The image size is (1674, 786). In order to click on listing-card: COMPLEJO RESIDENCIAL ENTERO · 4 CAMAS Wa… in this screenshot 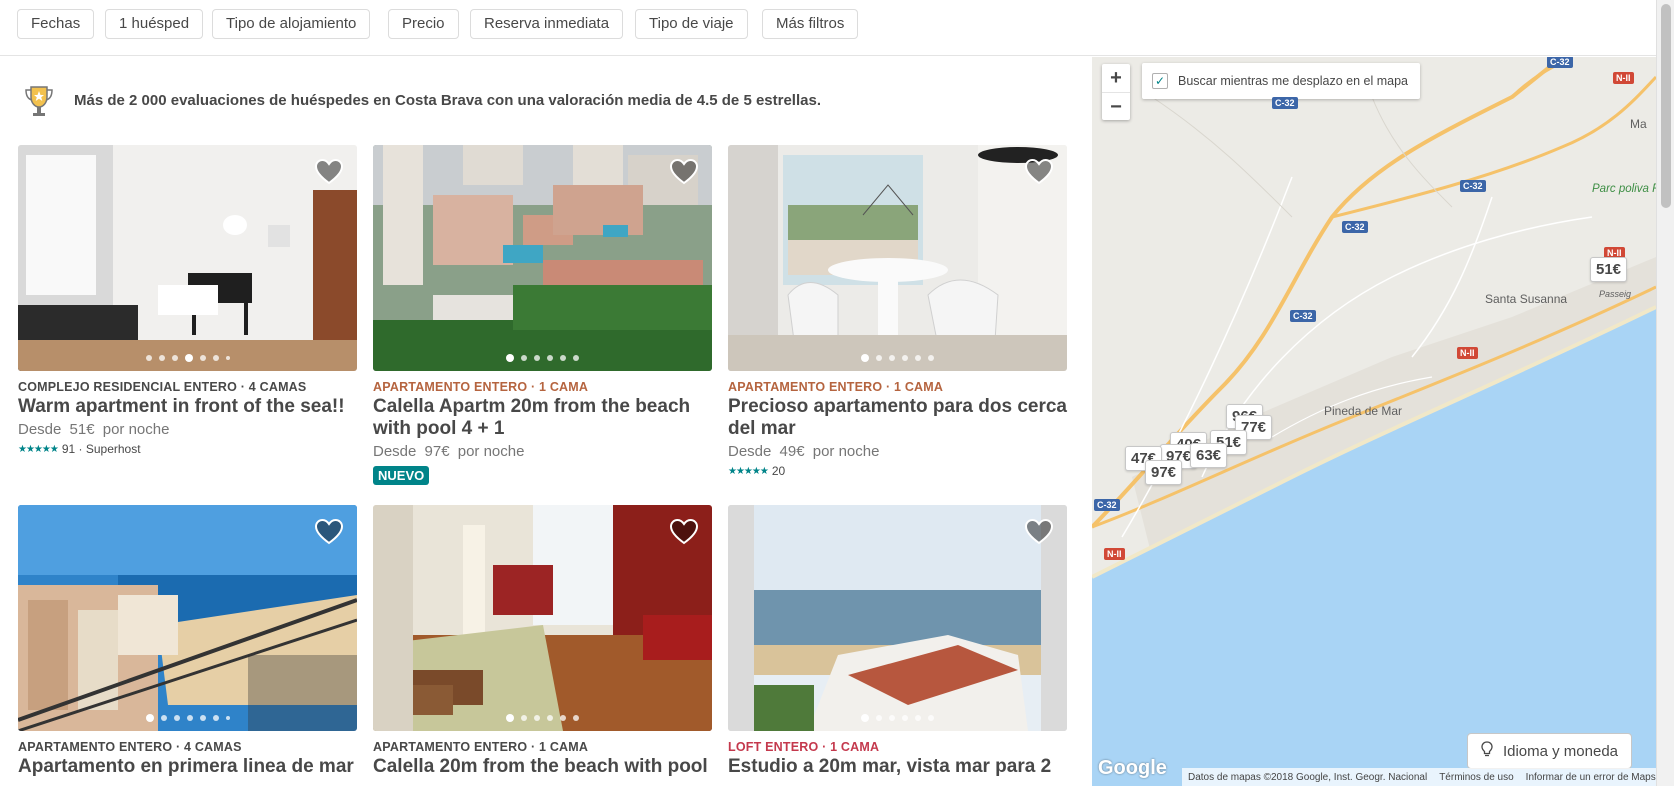, I will do `click(187, 300)`.